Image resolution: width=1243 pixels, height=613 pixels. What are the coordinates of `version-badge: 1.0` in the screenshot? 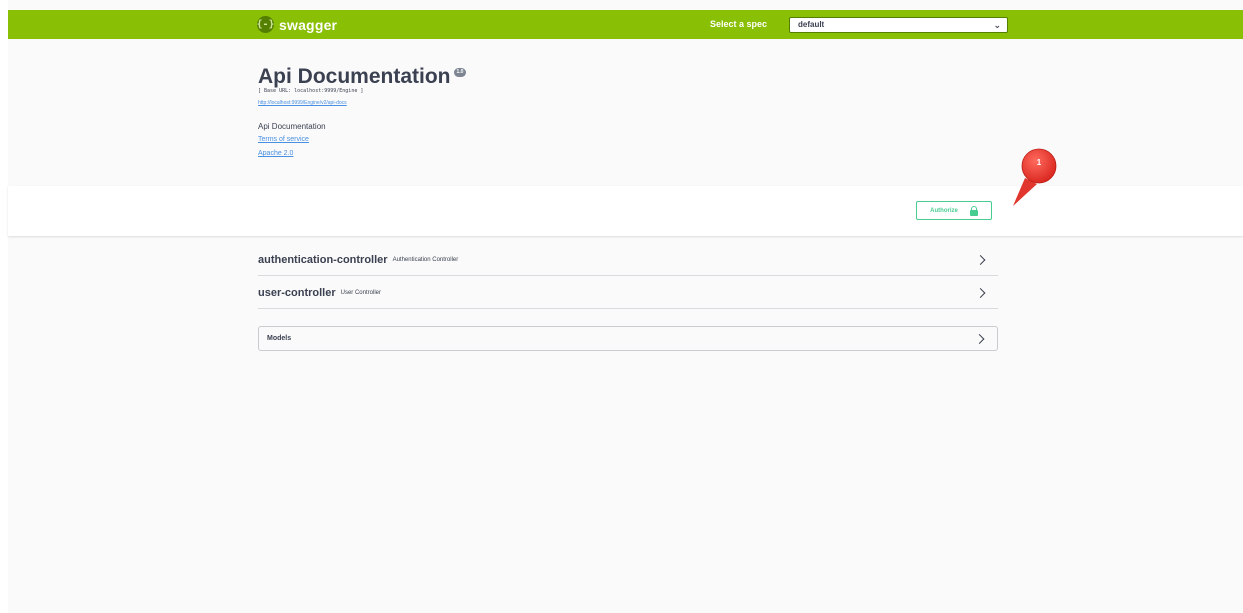 It's located at (460, 72).